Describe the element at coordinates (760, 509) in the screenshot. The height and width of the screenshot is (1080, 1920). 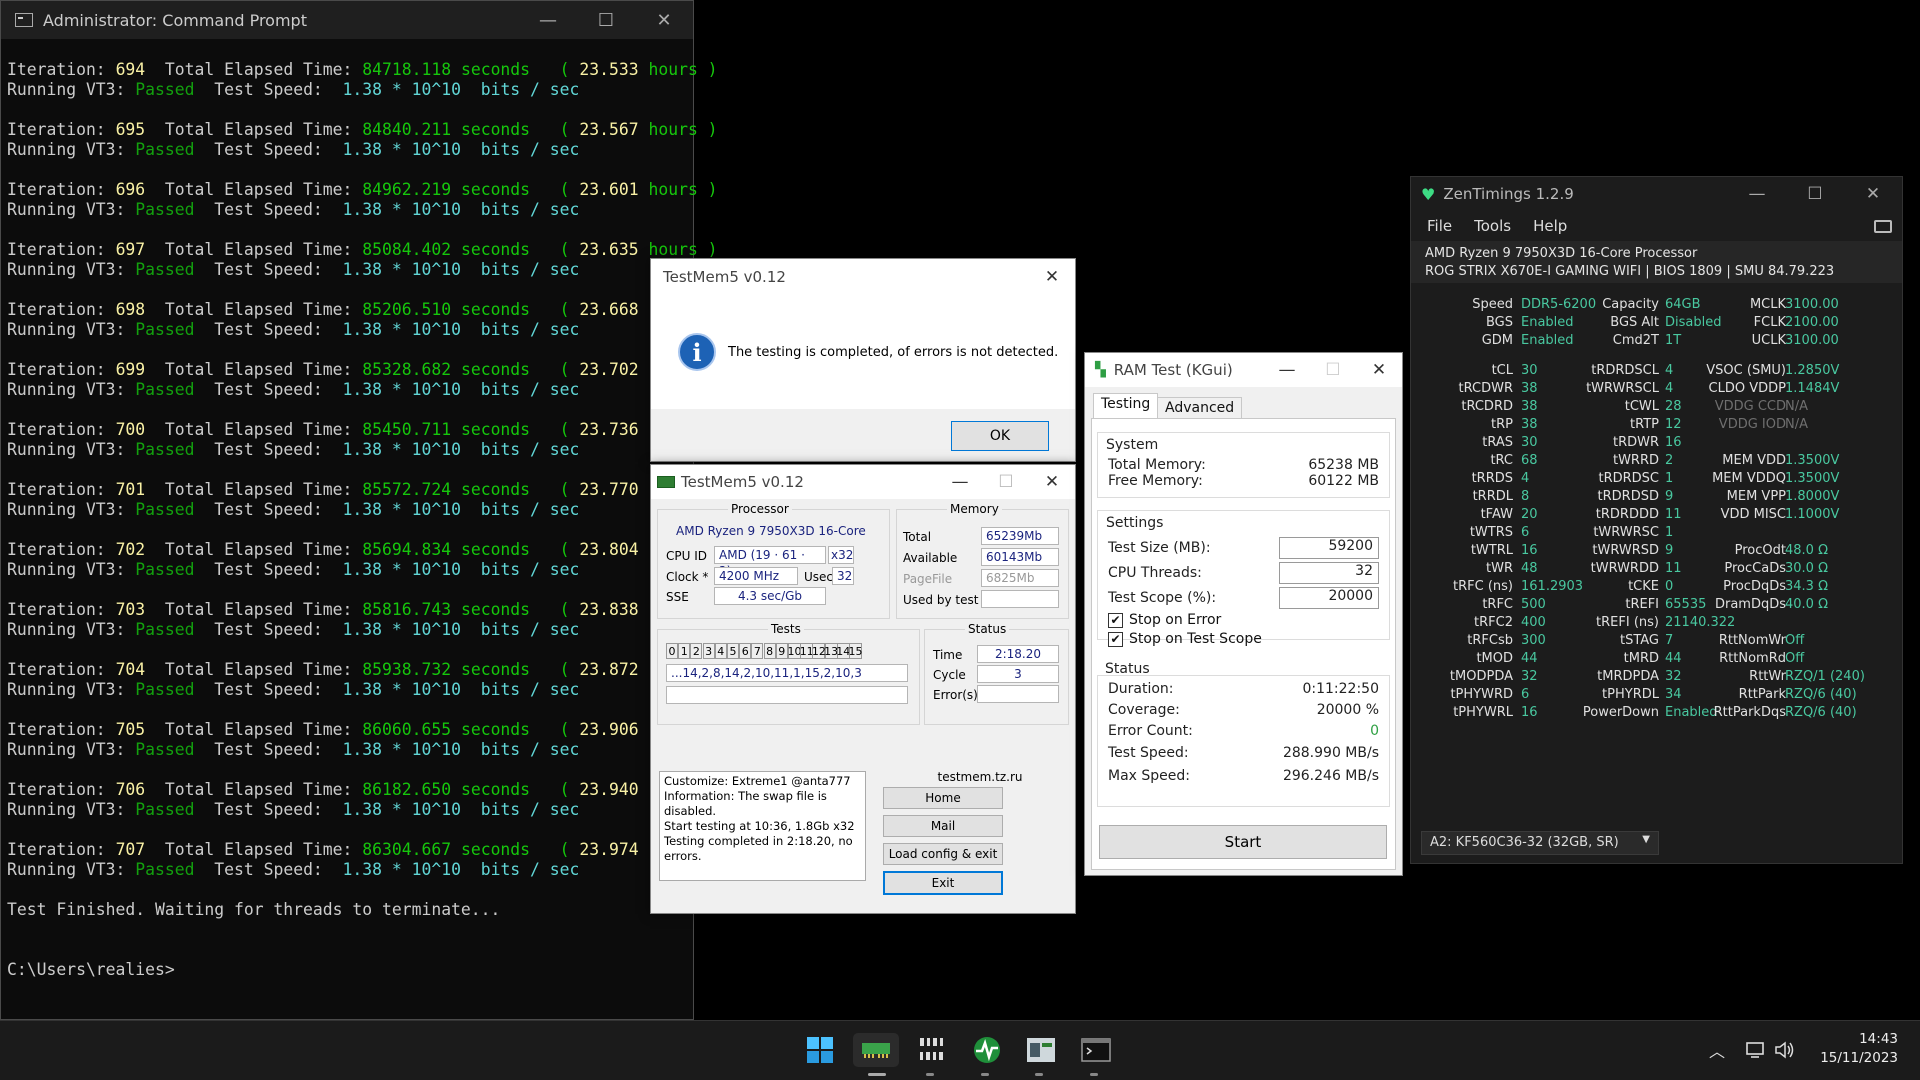
I see `group-title: Processor` at that location.